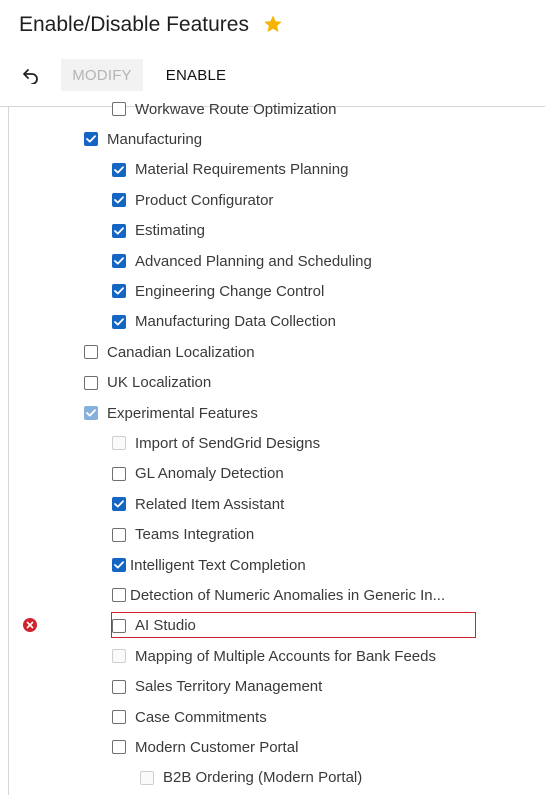  I want to click on feature-row: Canadian Localization, so click(169, 352).